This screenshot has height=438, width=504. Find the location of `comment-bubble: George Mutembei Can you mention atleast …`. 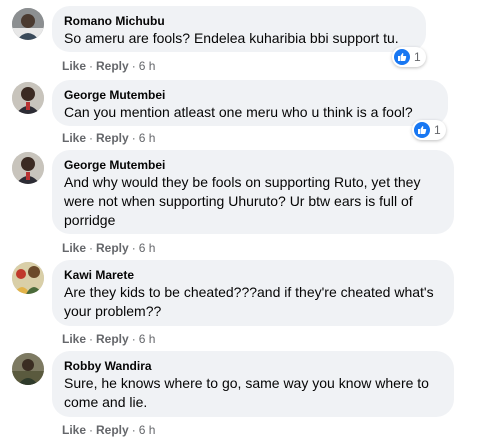

comment-bubble: George Mutembei Can you mention atleast … is located at coordinates (250, 103).